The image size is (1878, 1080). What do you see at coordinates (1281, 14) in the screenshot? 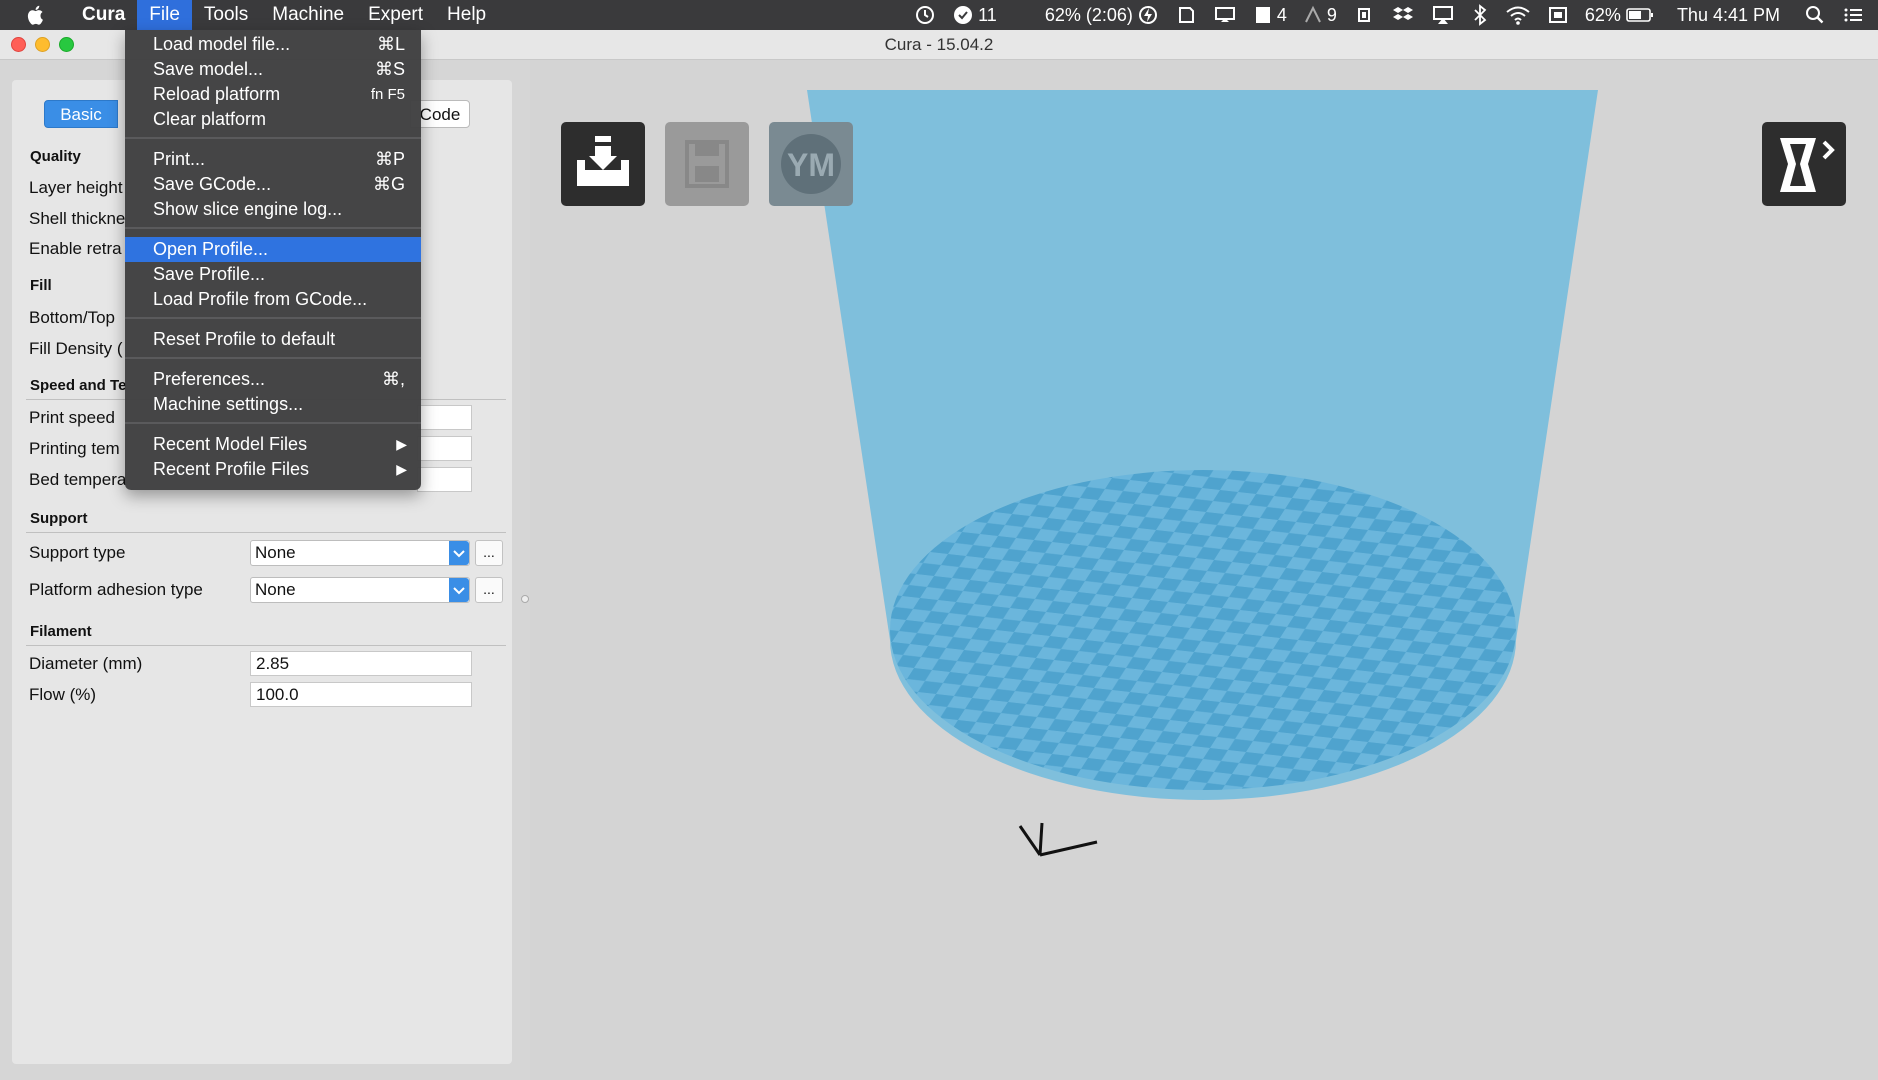
I see `badge-a-count: 4` at bounding box center [1281, 14].